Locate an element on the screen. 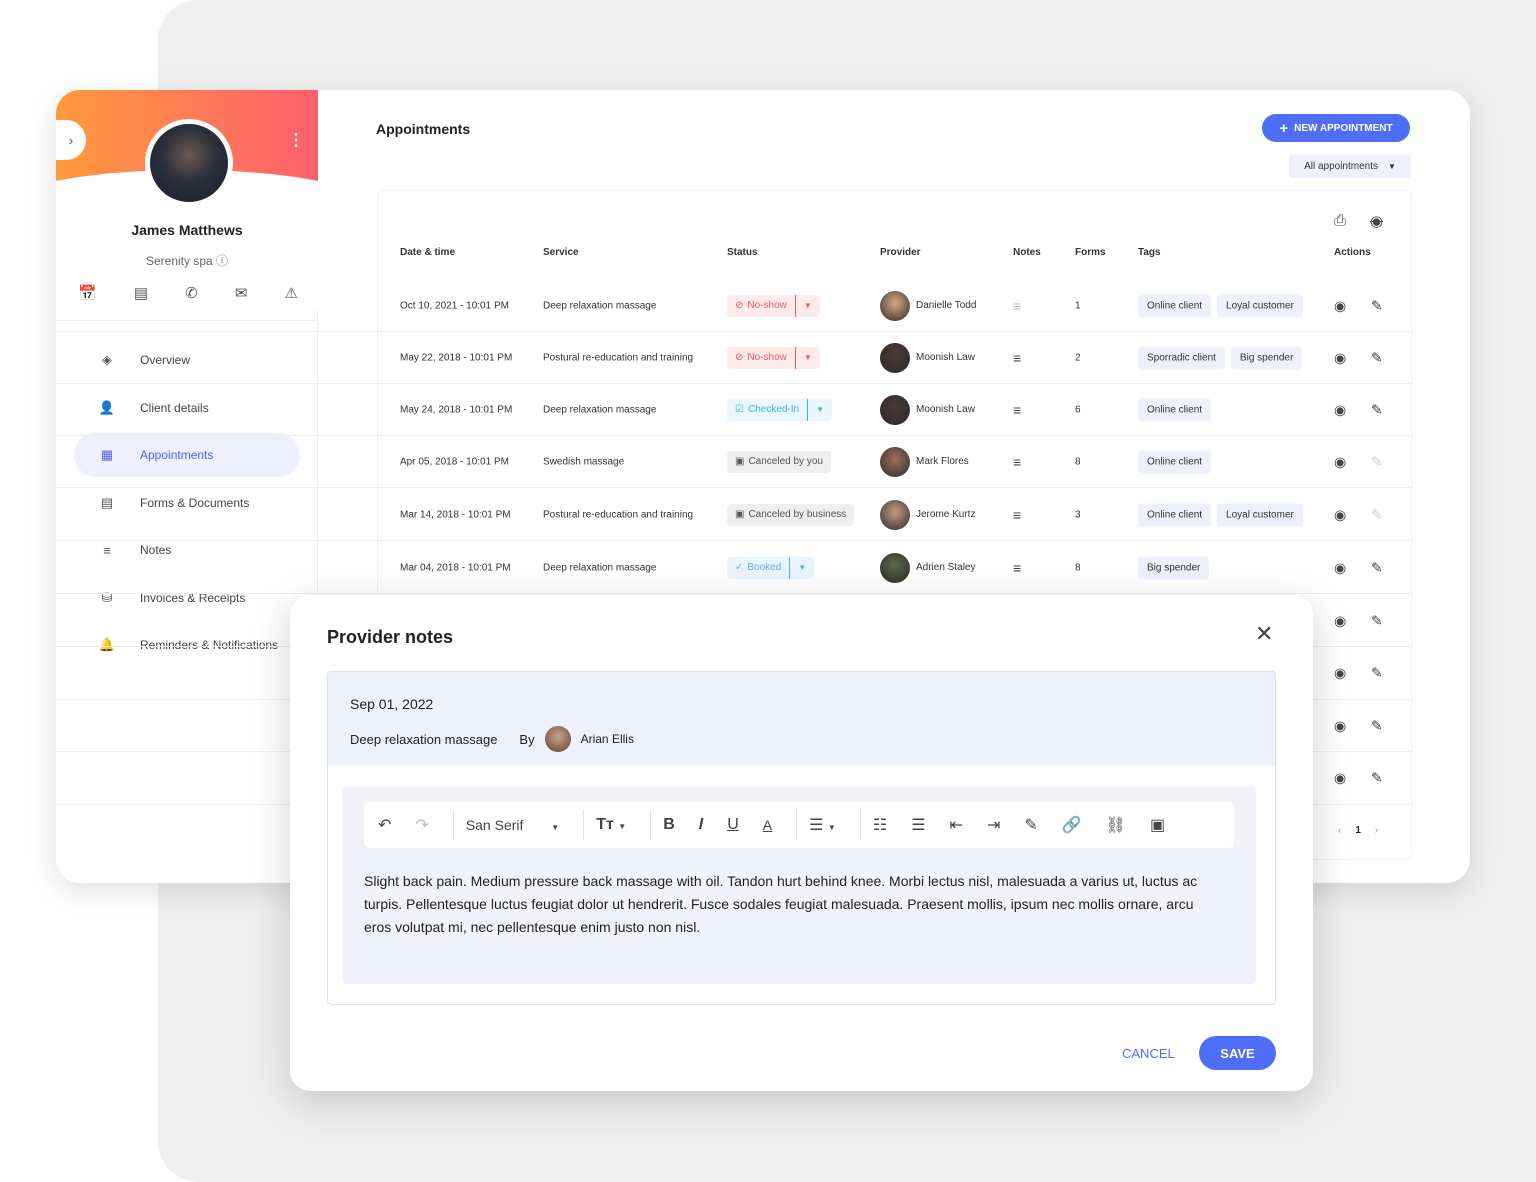  provider: Danielle Todd is located at coordinates (928, 305).